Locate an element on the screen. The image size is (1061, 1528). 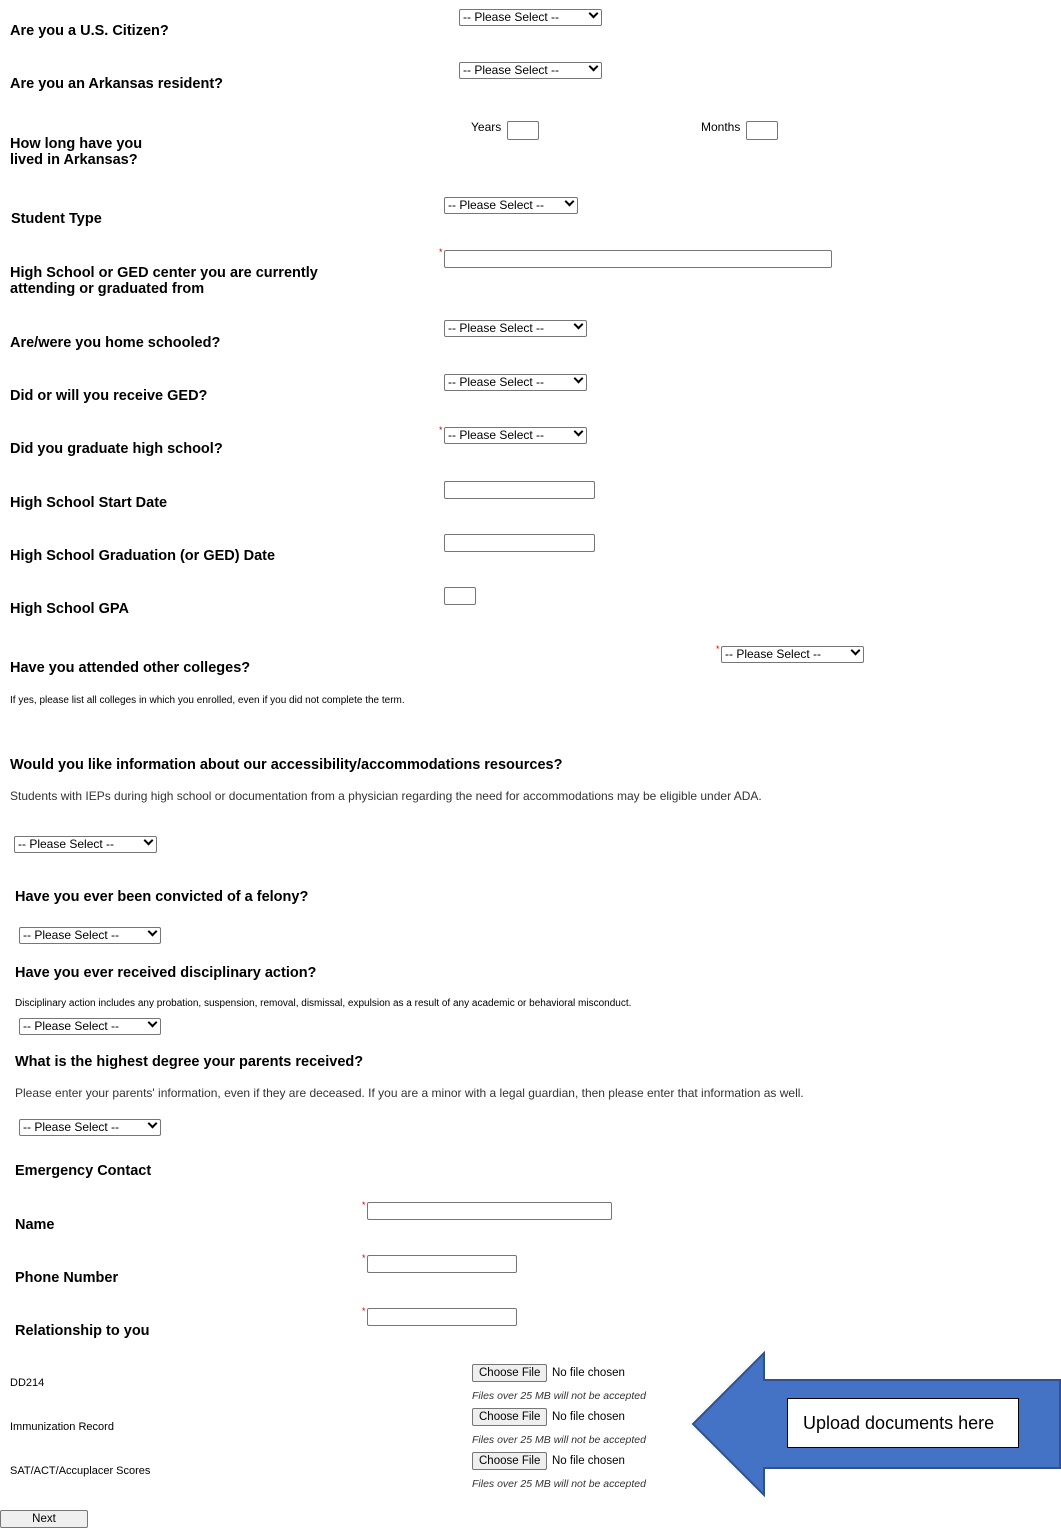
upload-label-scores: SAT/ACT/Accuplacer Scores is located at coordinates (80, 1471).